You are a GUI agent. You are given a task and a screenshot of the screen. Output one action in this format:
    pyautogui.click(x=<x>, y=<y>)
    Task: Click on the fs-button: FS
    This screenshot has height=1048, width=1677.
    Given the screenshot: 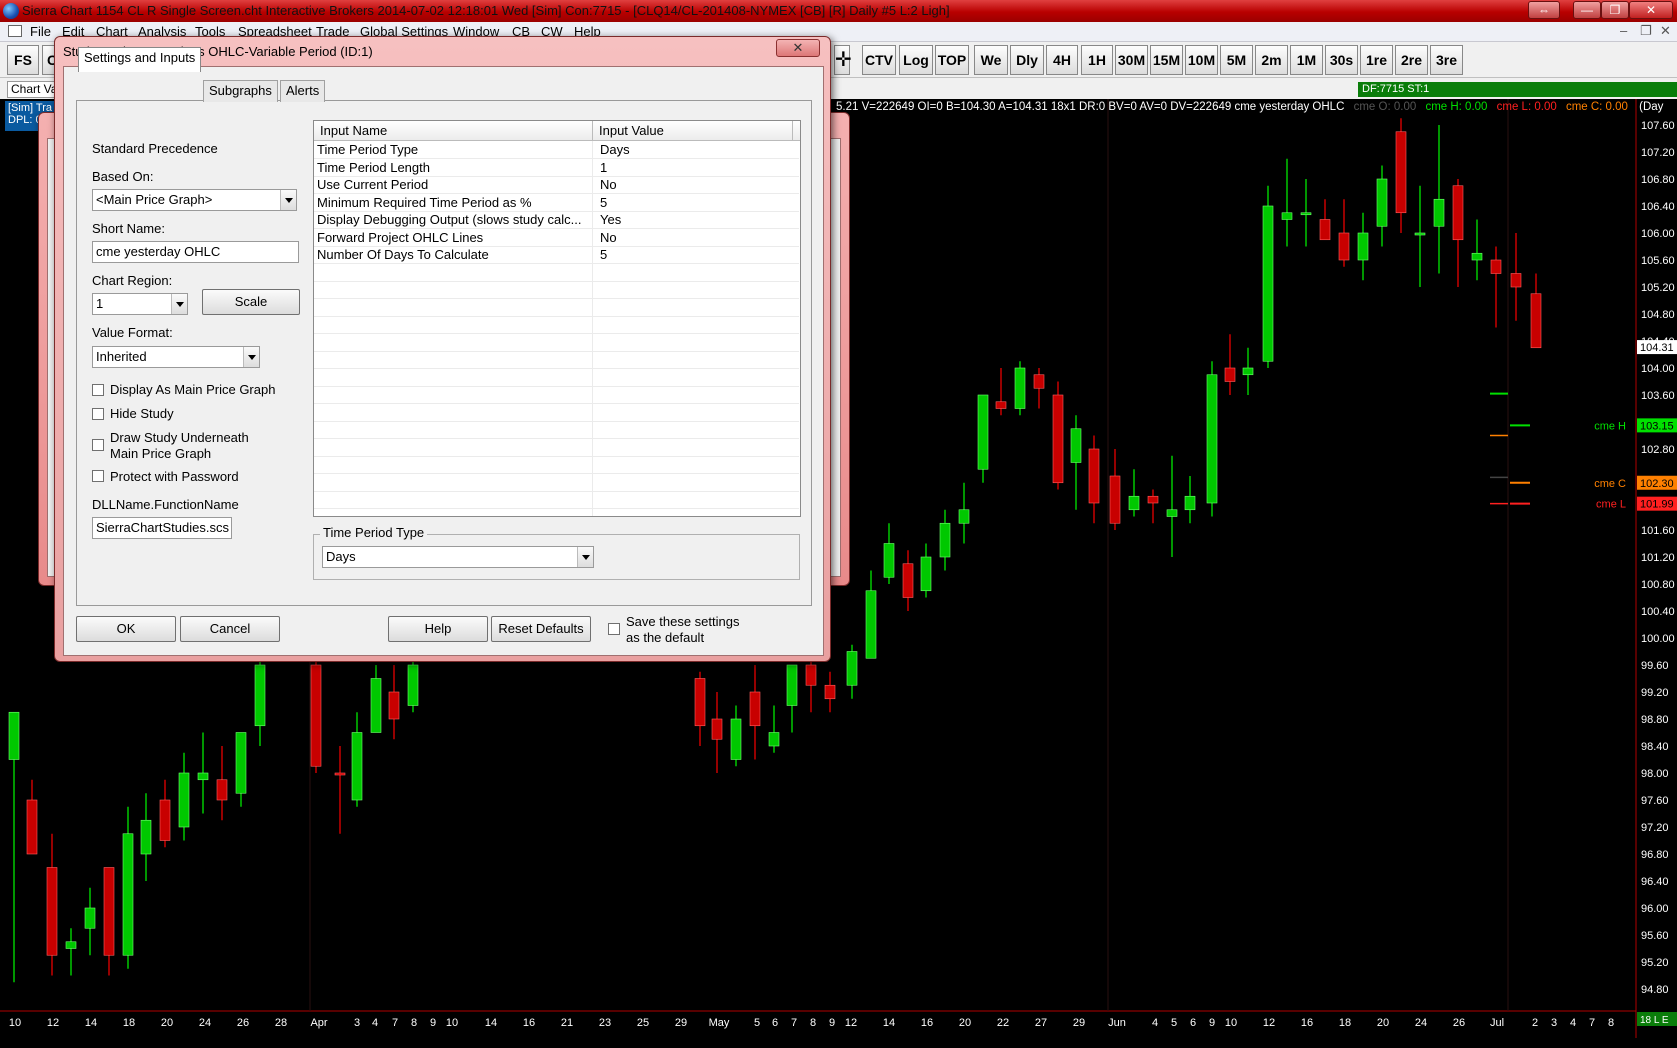 What is the action you would take?
    pyautogui.click(x=23, y=60)
    